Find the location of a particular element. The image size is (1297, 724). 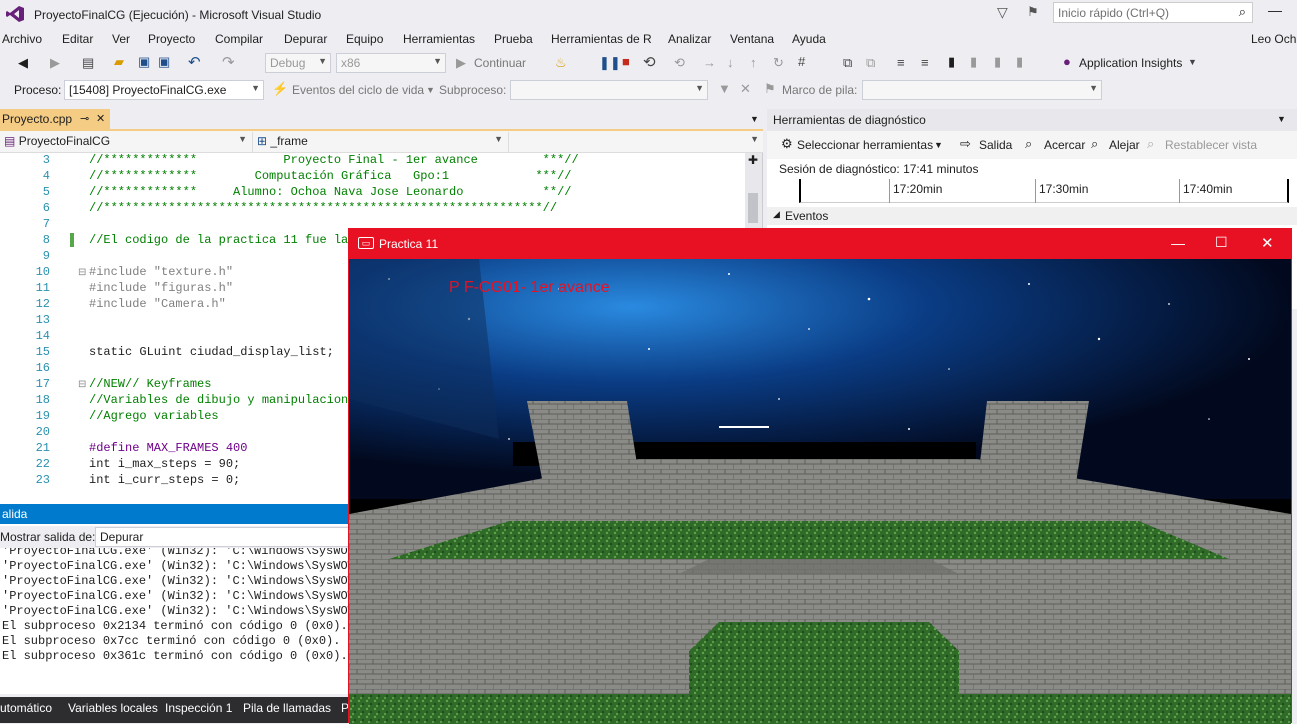

reset-view-button: Restablecer vista is located at coordinates (1211, 145).